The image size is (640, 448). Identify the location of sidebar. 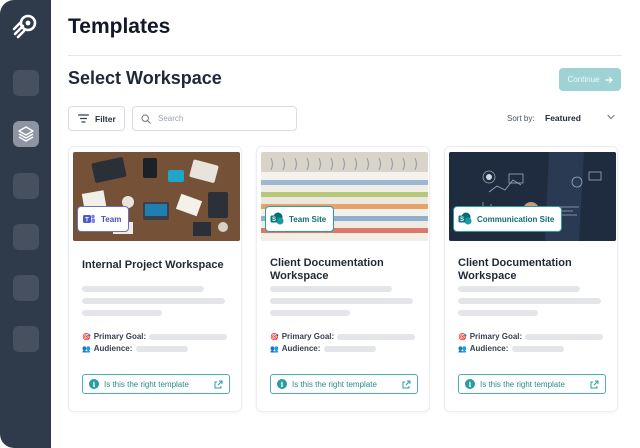
(25, 224).